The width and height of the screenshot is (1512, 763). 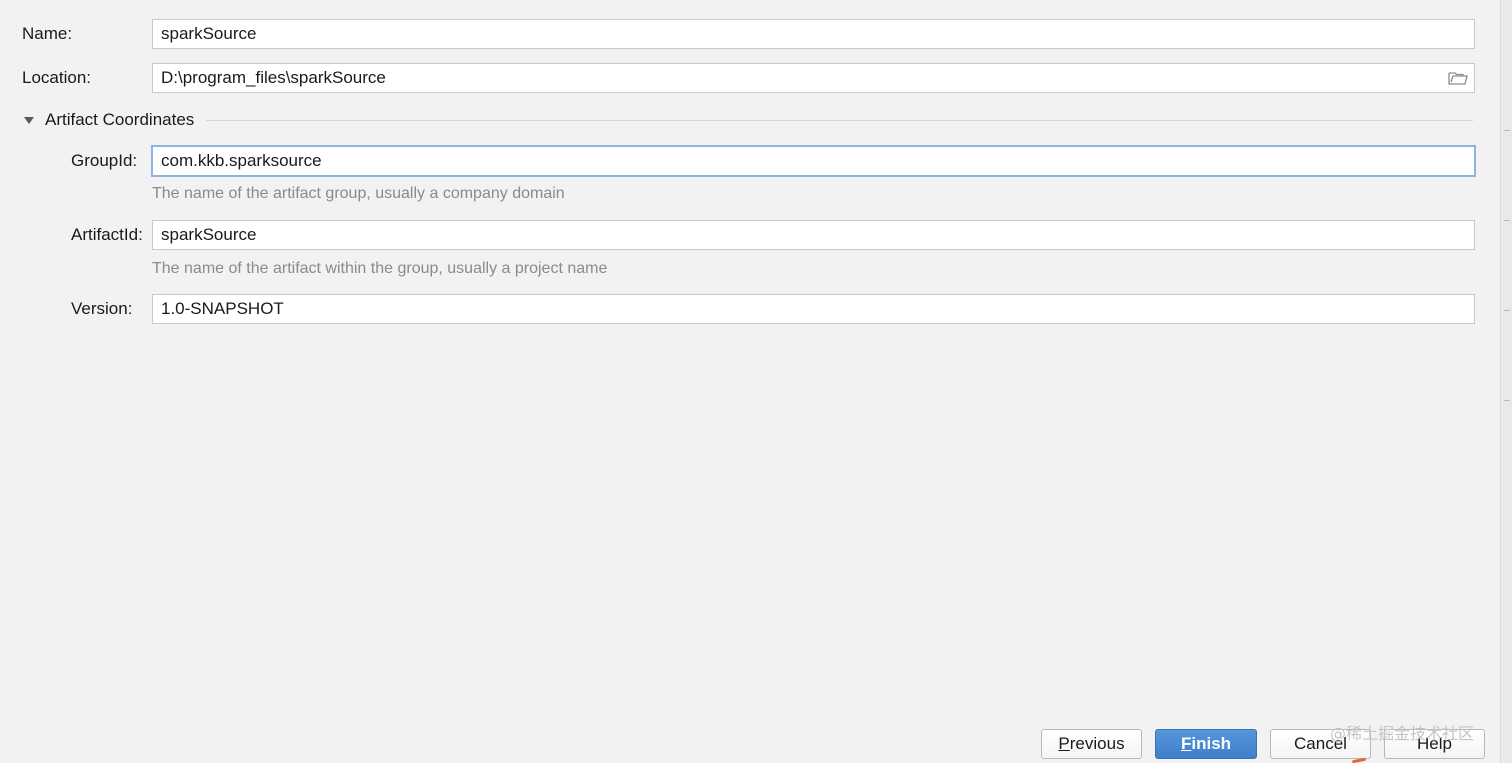 I want to click on previous-button: Previous, so click(x=1091, y=744).